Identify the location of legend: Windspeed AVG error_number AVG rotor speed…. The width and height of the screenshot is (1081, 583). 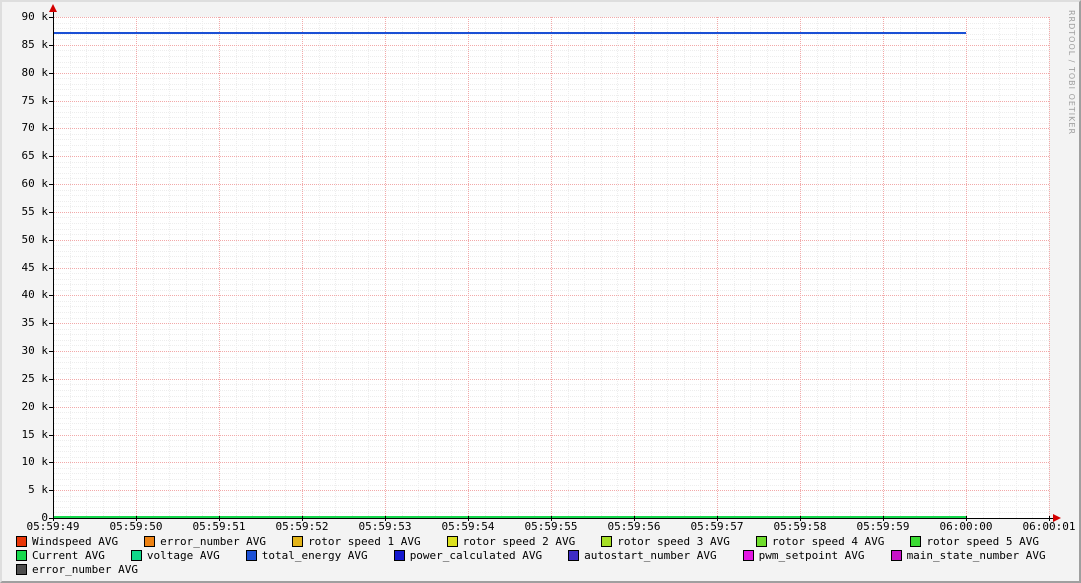
(544, 555).